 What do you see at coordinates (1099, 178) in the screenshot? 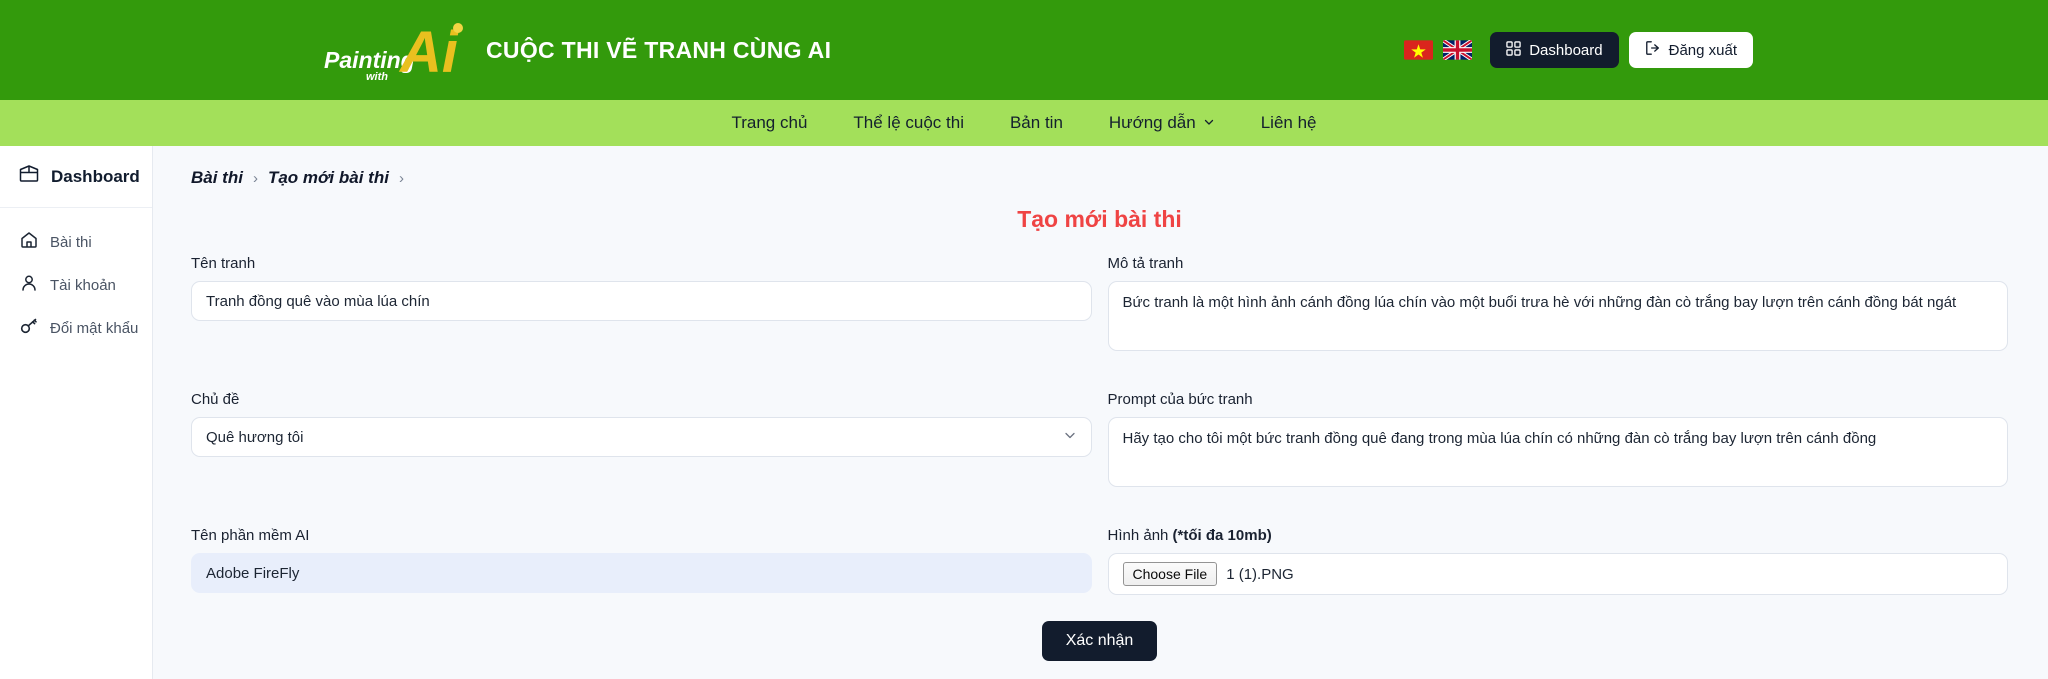
I see `breadcrumb: Bài thi › Tạo mới bài thi ›` at bounding box center [1099, 178].